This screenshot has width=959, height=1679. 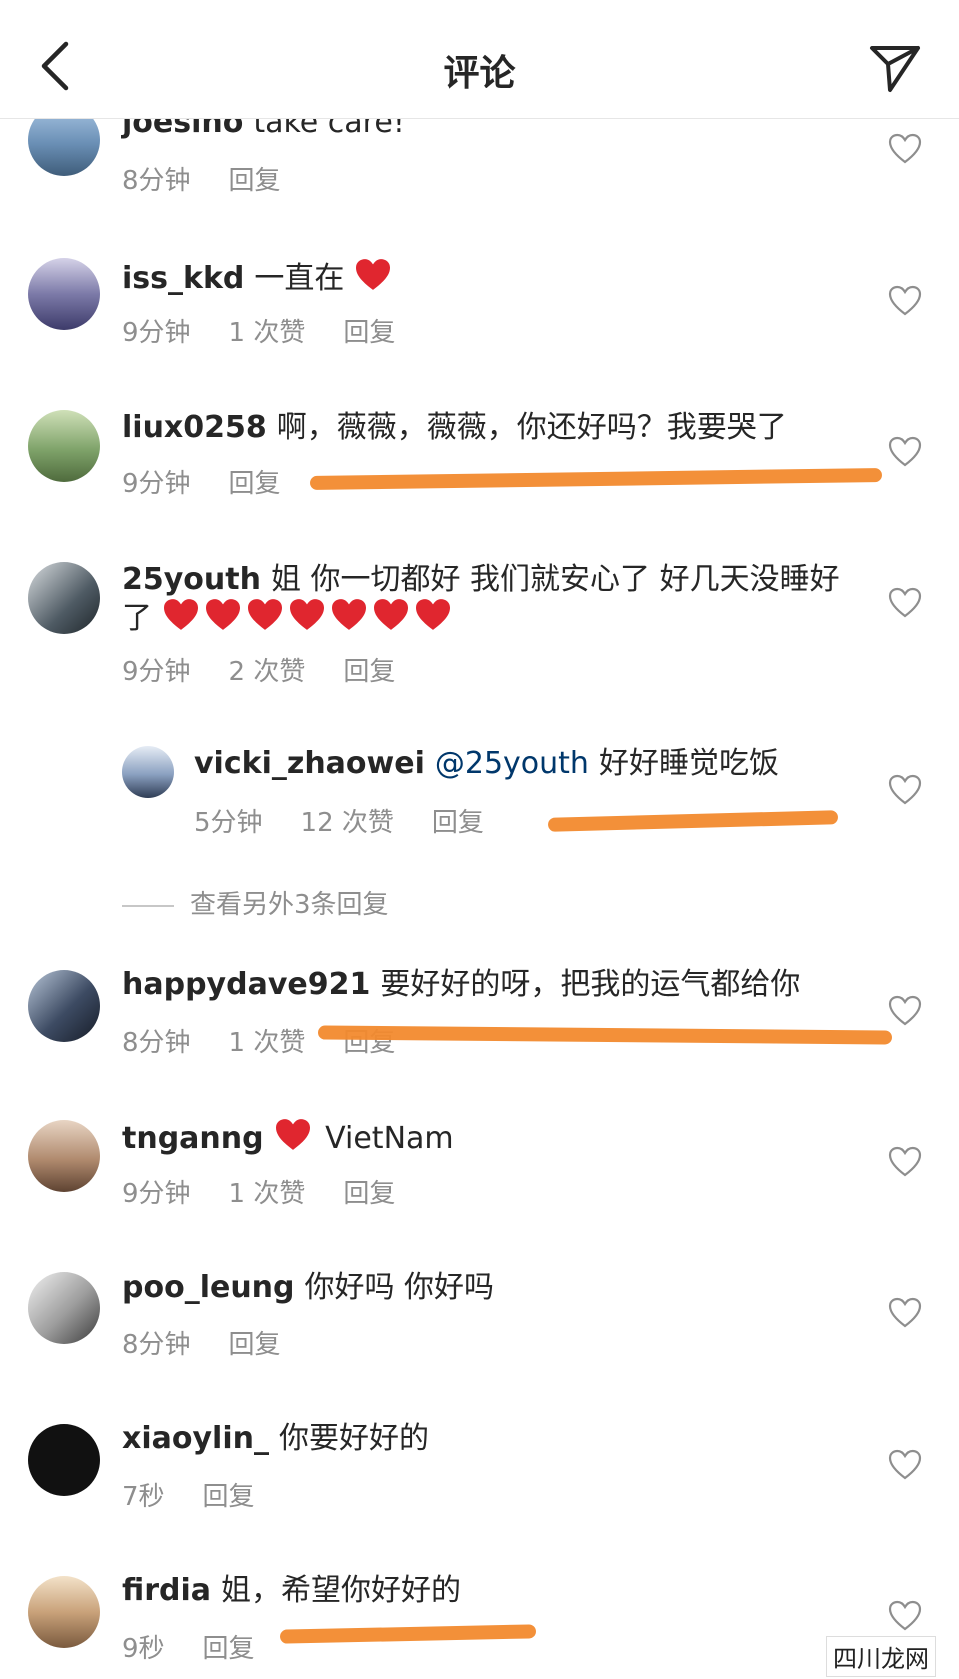 What do you see at coordinates (895, 68) in the screenshot?
I see `send-paper-plane-icon` at bounding box center [895, 68].